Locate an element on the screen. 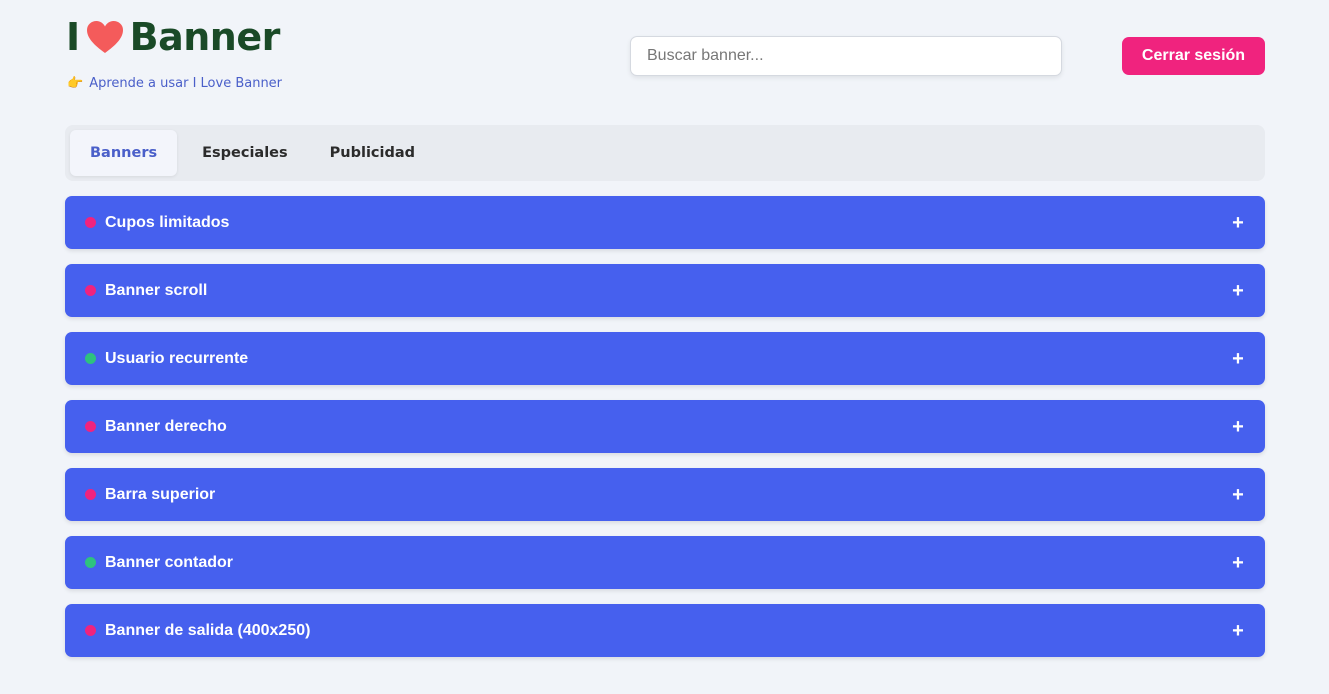 This screenshot has height=694, width=1329. banner-item-usuario-recurrente: Usuario recurrente + is located at coordinates (665, 358).